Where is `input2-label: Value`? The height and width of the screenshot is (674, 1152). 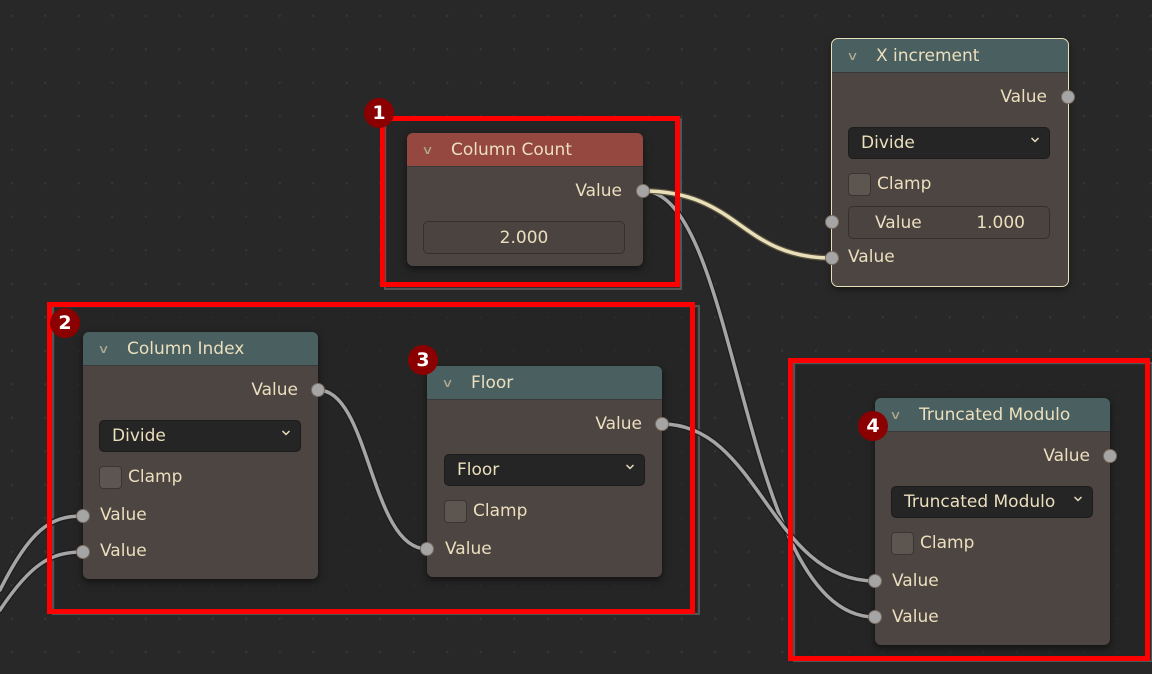 input2-label: Value is located at coordinates (871, 257).